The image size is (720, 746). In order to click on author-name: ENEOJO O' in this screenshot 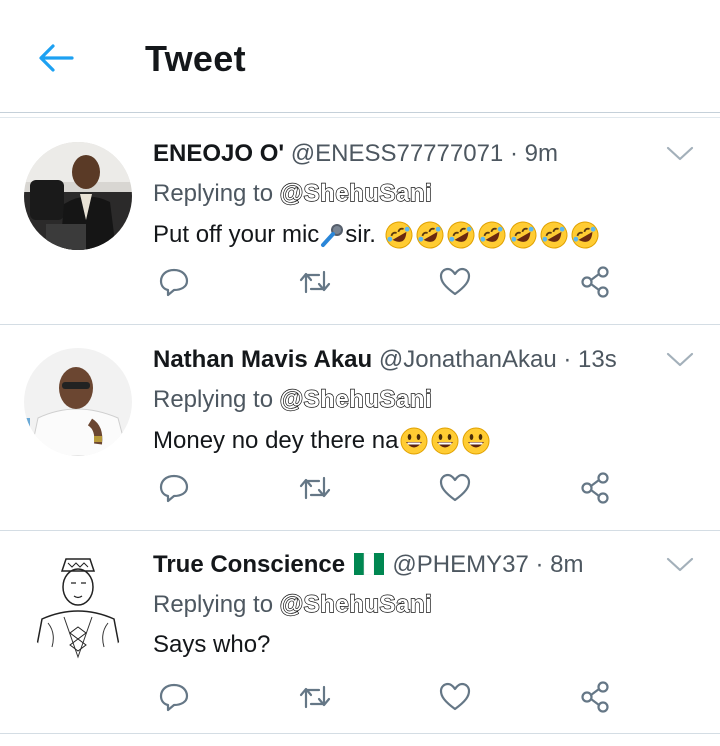, I will do `click(218, 153)`.